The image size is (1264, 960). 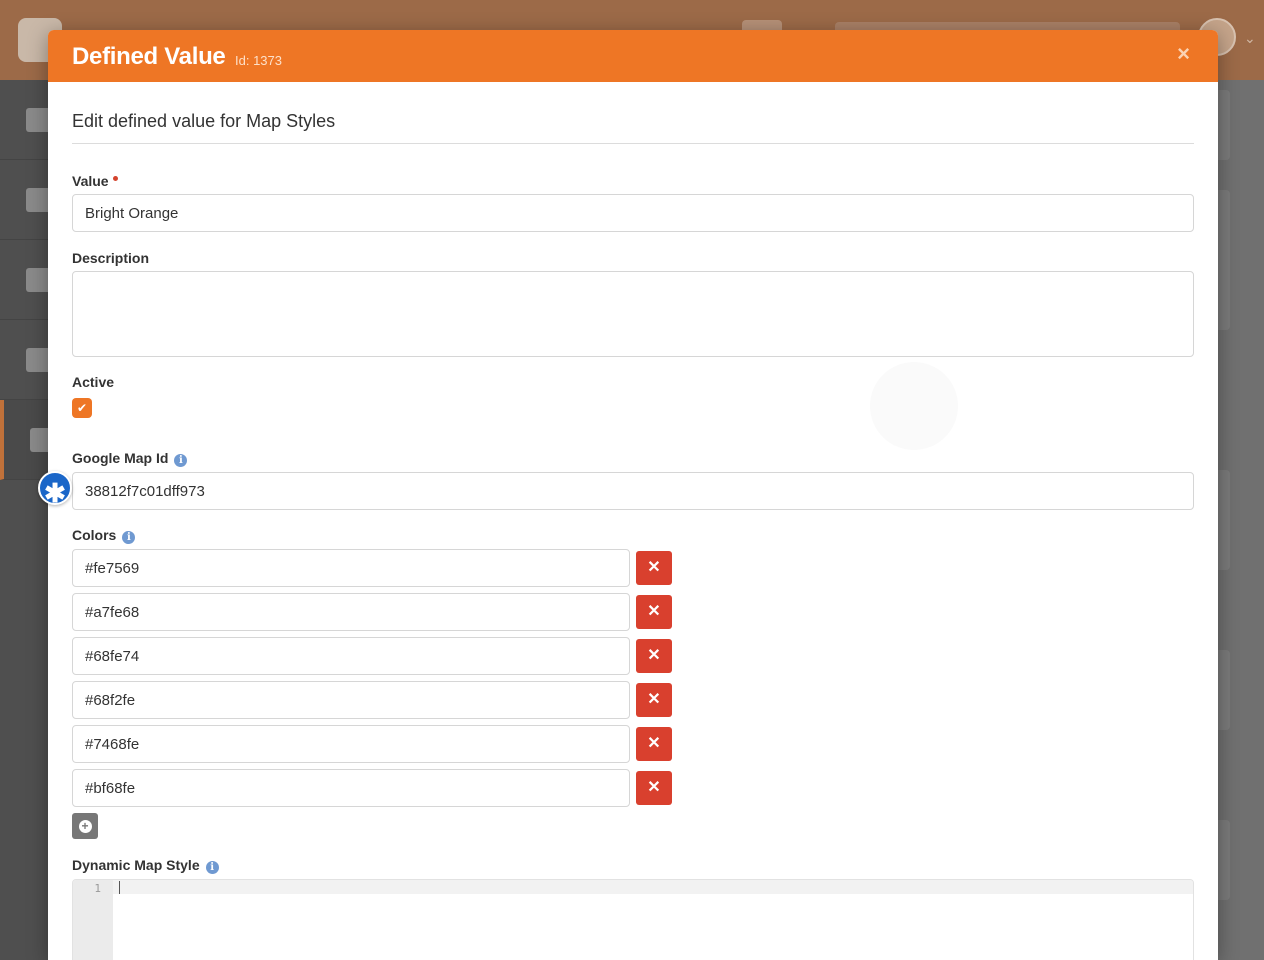 What do you see at coordinates (633, 181) in the screenshot?
I see `value-label: Value` at bounding box center [633, 181].